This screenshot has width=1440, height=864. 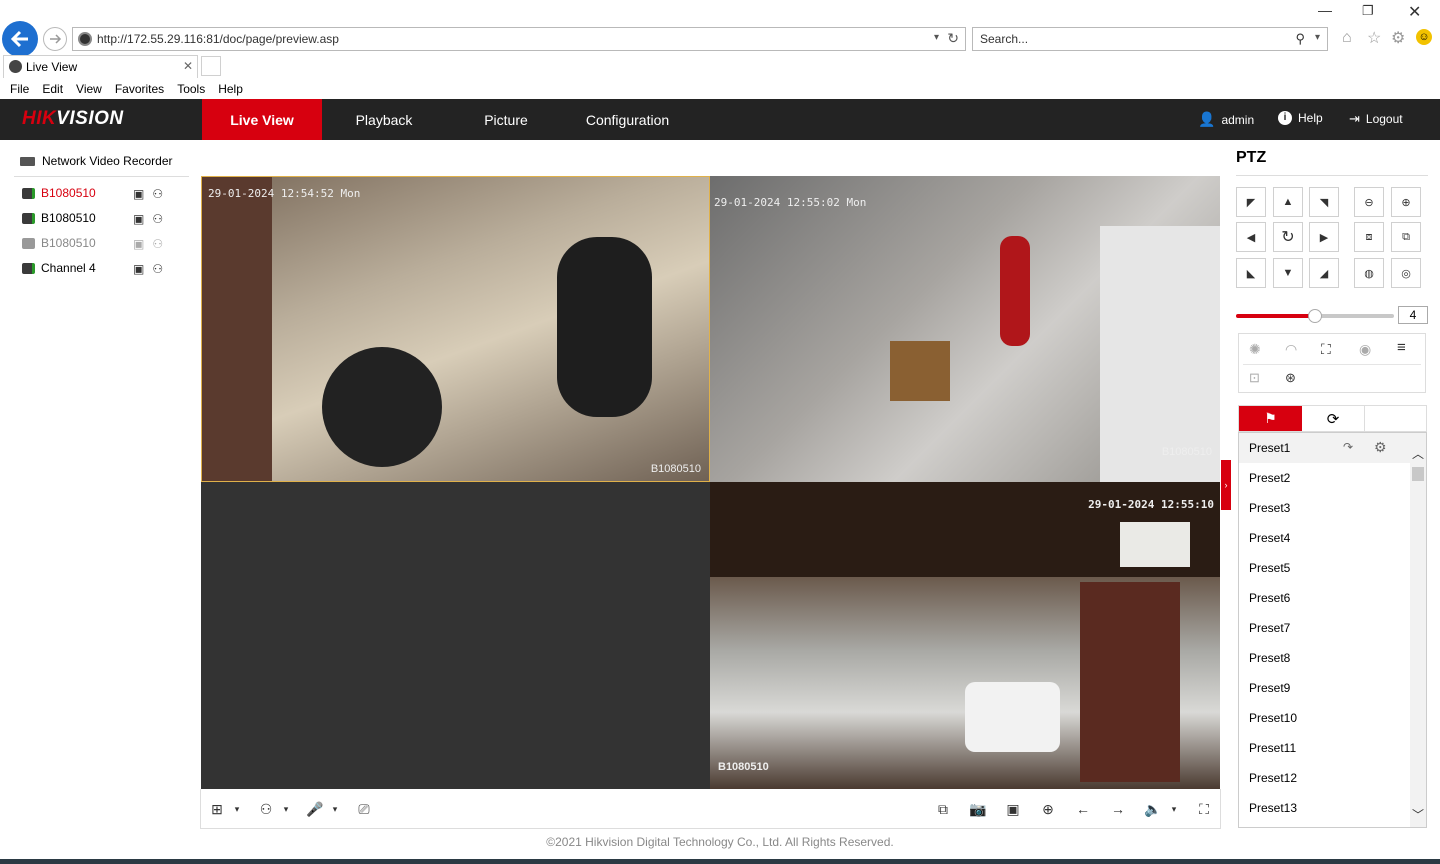 I want to click on preset-item: Preset8, so click(x=1332, y=658).